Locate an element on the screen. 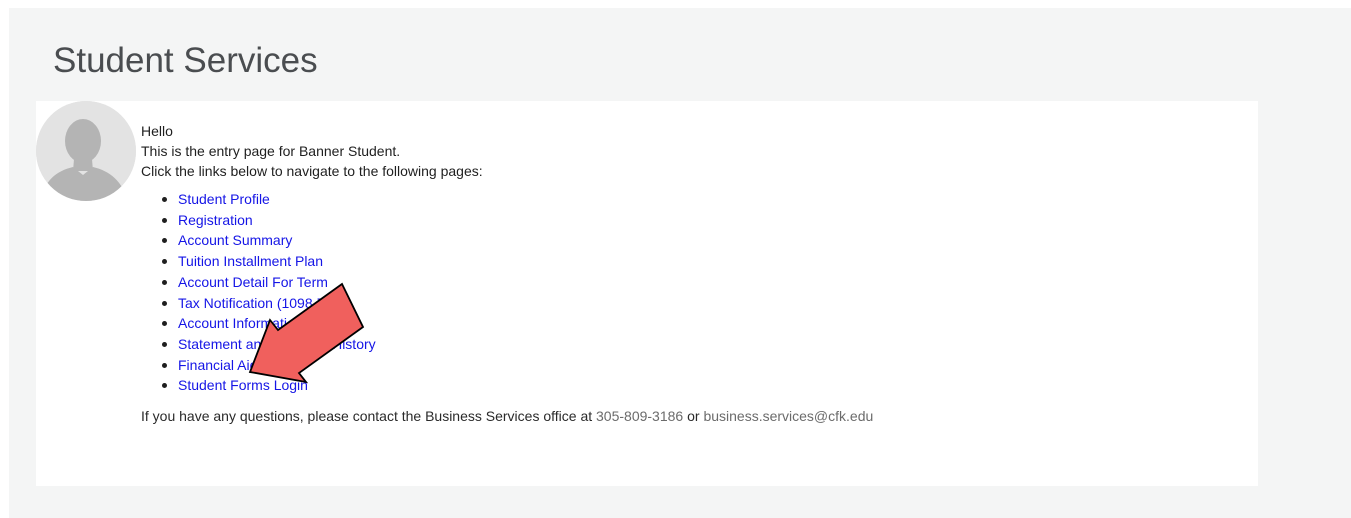  link-tax-notification: Tax Notification (1098-T) is located at coordinates (254, 303).